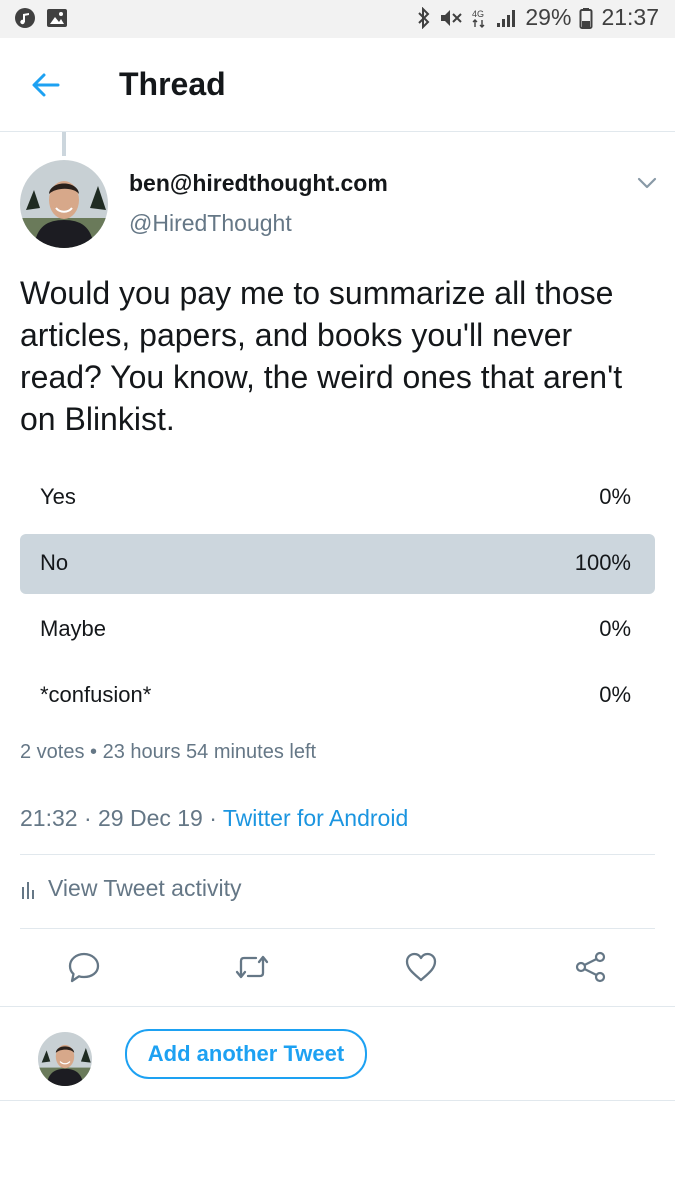 The image size is (675, 1200). I want to click on poll-option: No 100%, so click(337, 564).